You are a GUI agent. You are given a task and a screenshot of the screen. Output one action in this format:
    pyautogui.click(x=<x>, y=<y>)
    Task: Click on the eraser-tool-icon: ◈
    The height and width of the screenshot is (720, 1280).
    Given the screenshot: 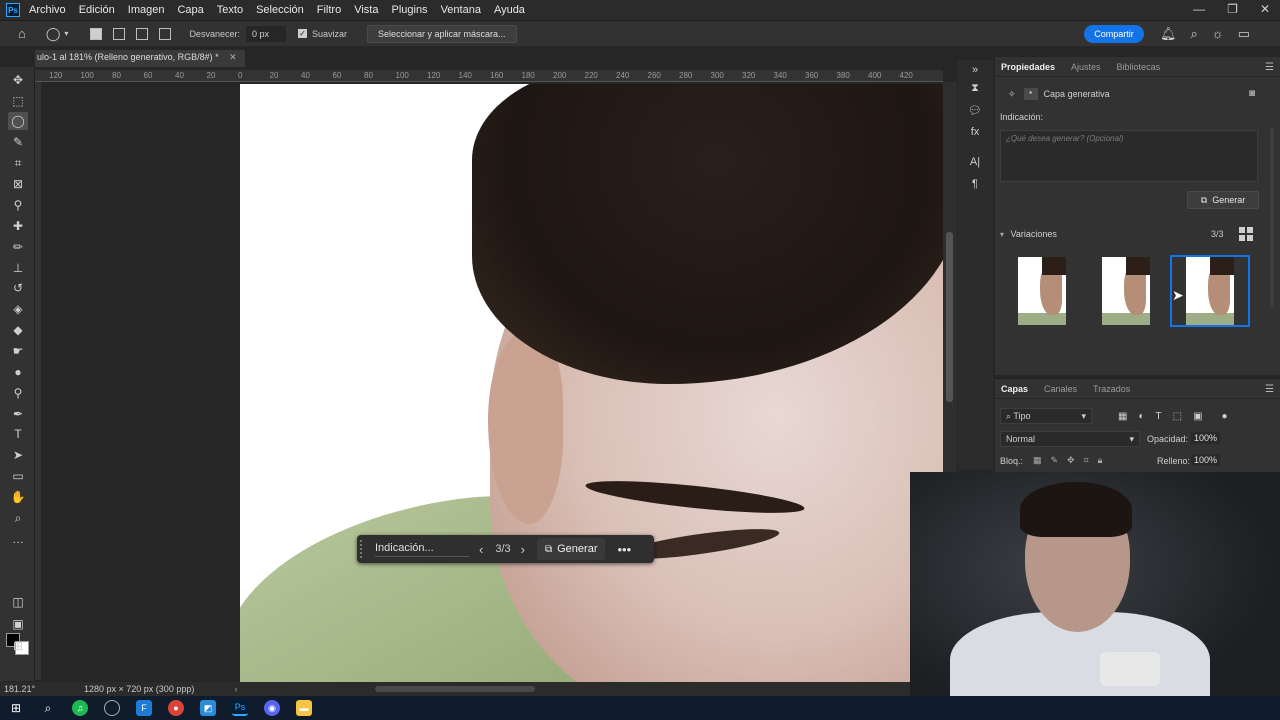 What is the action you would take?
    pyautogui.click(x=18, y=309)
    